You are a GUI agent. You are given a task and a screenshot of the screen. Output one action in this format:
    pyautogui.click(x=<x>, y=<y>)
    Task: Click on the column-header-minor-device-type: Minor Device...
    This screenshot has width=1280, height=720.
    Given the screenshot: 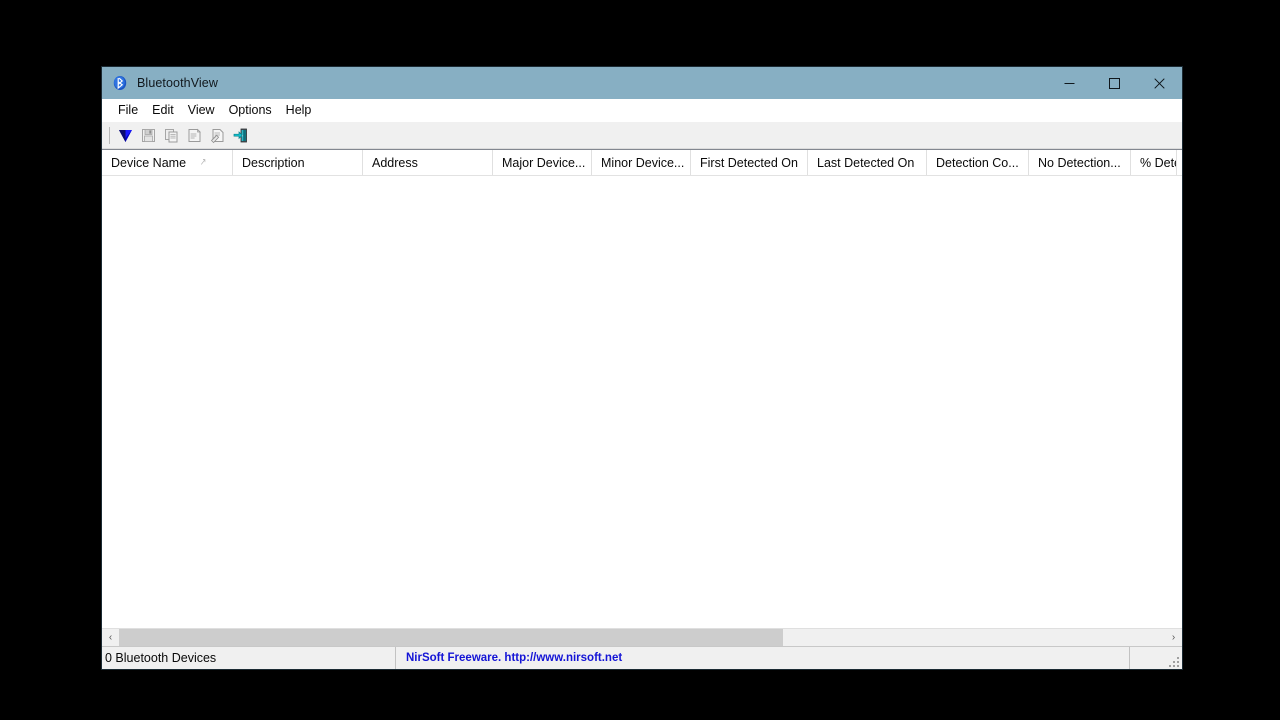 What is the action you would take?
    pyautogui.click(x=641, y=162)
    